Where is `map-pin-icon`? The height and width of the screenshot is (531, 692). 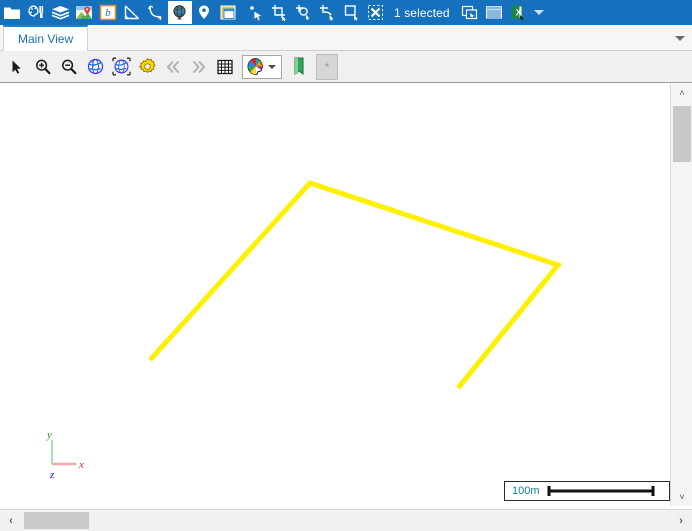
map-pin-icon is located at coordinates (84, 12).